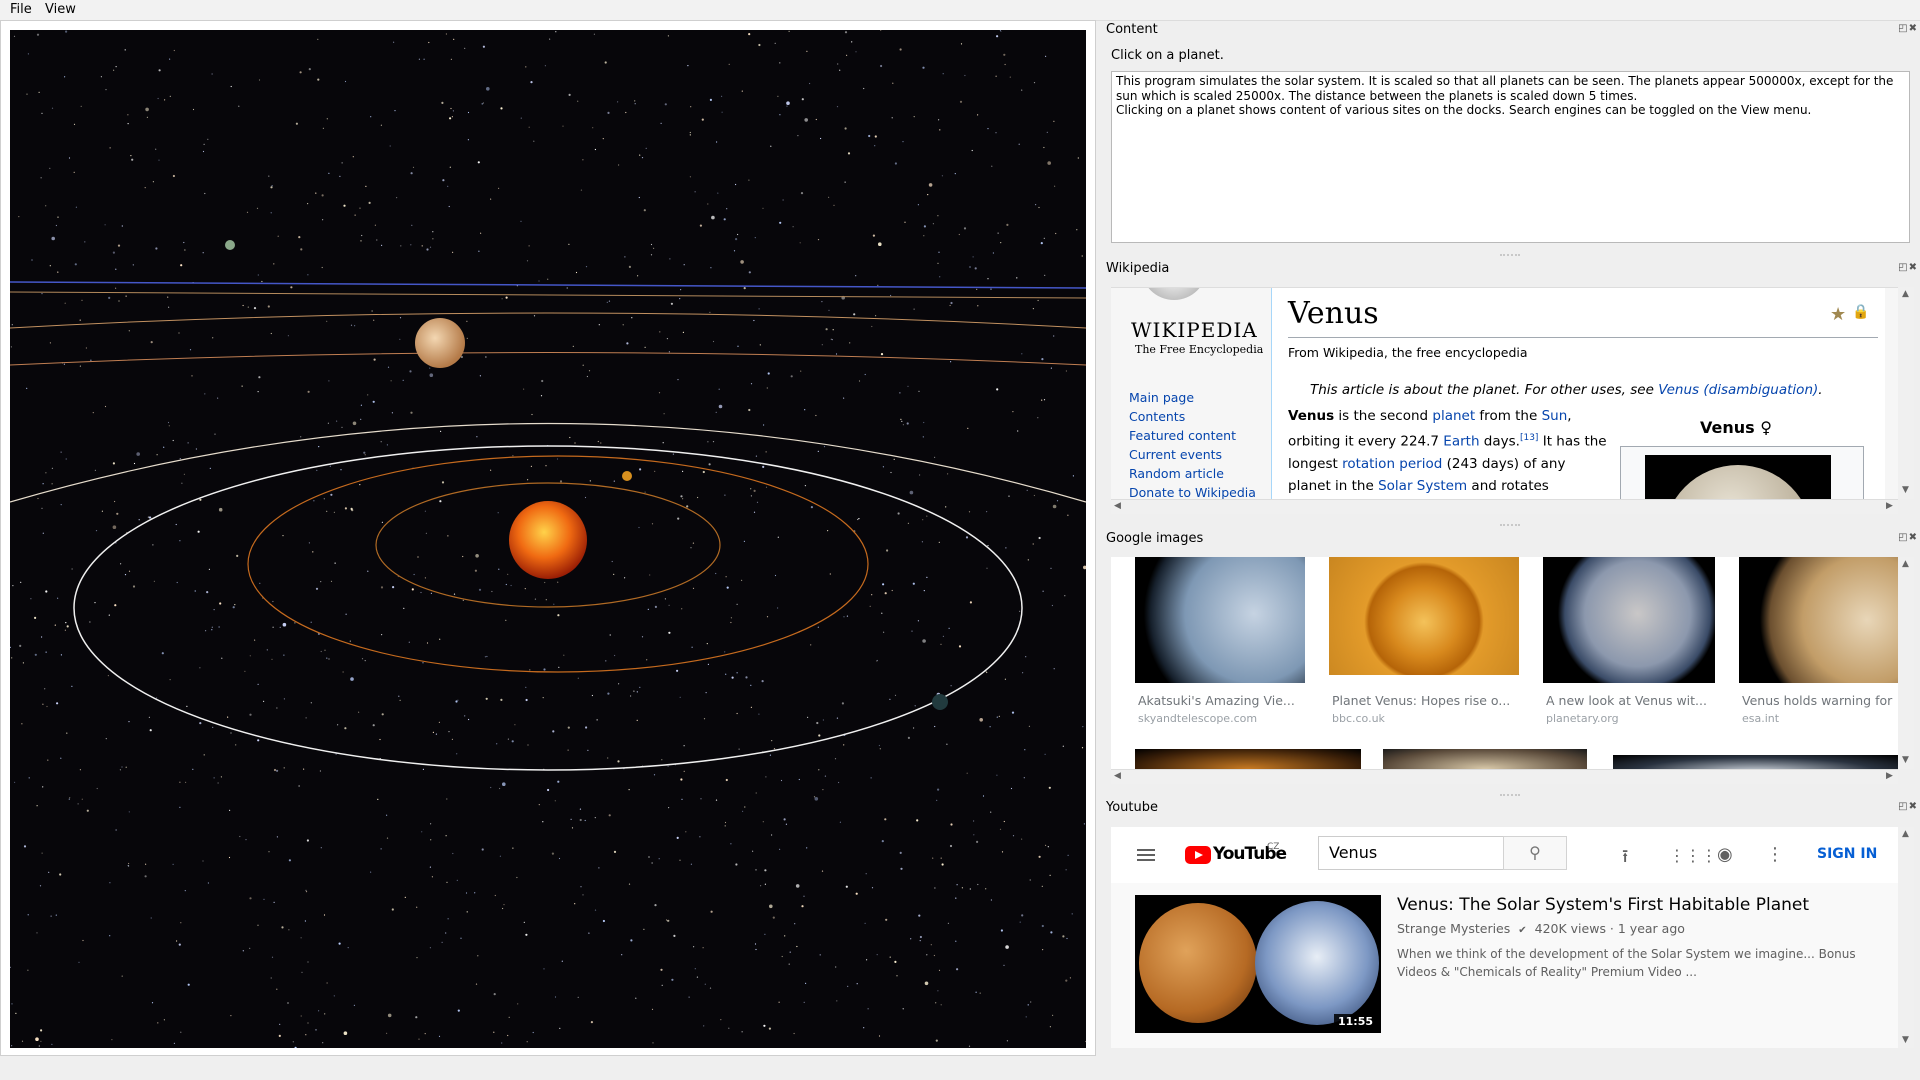 The width and height of the screenshot is (1920, 1080). What do you see at coordinates (1198, 963) in the screenshot?
I see `venus-image` at bounding box center [1198, 963].